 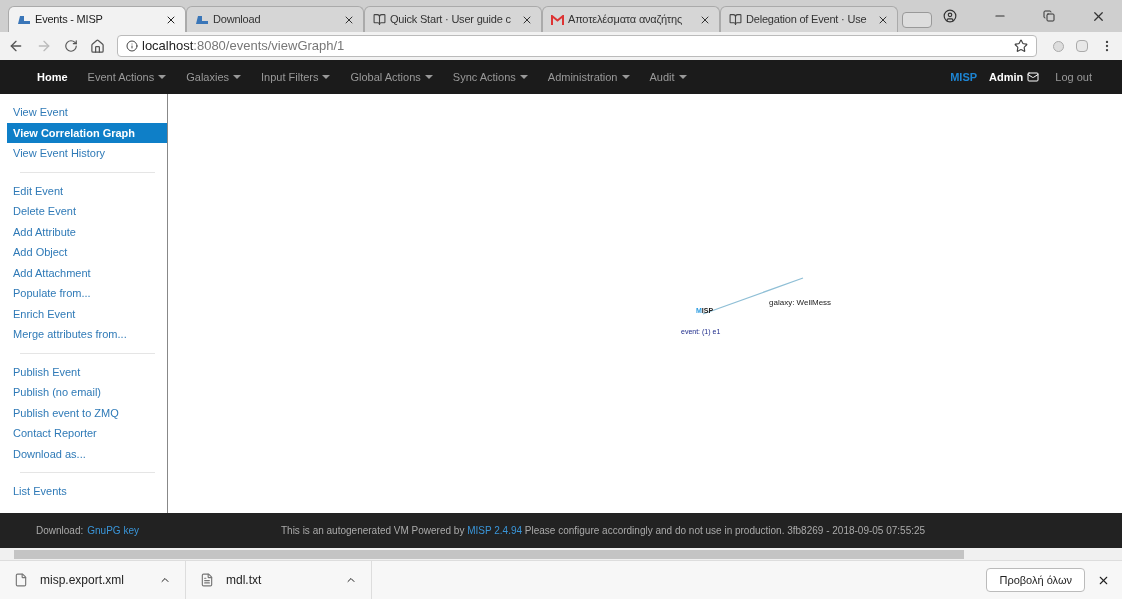 What do you see at coordinates (113, 530) in the screenshot?
I see `gnupg-key-link: GnuPG key` at bounding box center [113, 530].